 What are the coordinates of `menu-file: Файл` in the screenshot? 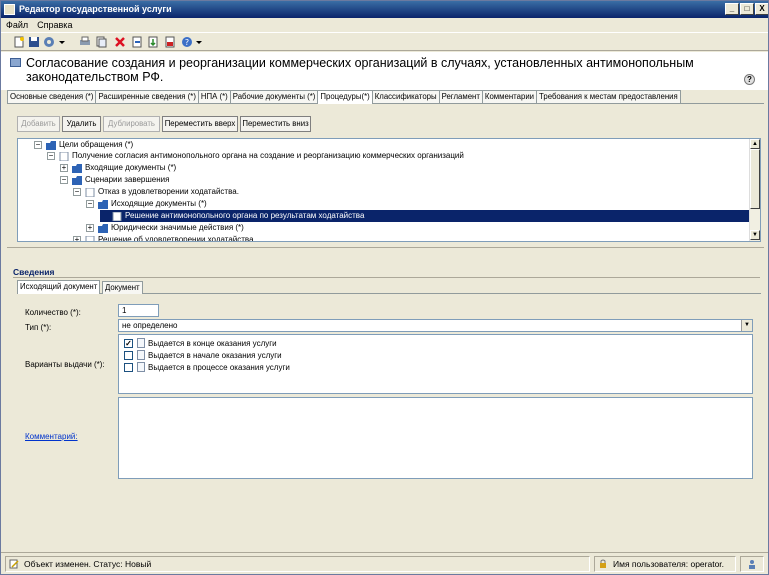 It's located at (16, 25).